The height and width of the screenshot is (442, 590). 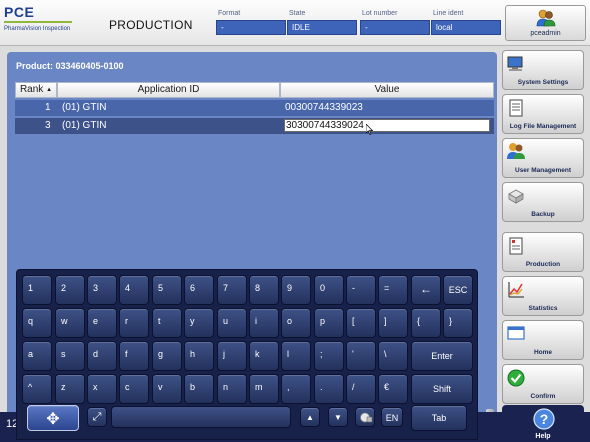 I want to click on state-value: IDLE, so click(x=322, y=27).